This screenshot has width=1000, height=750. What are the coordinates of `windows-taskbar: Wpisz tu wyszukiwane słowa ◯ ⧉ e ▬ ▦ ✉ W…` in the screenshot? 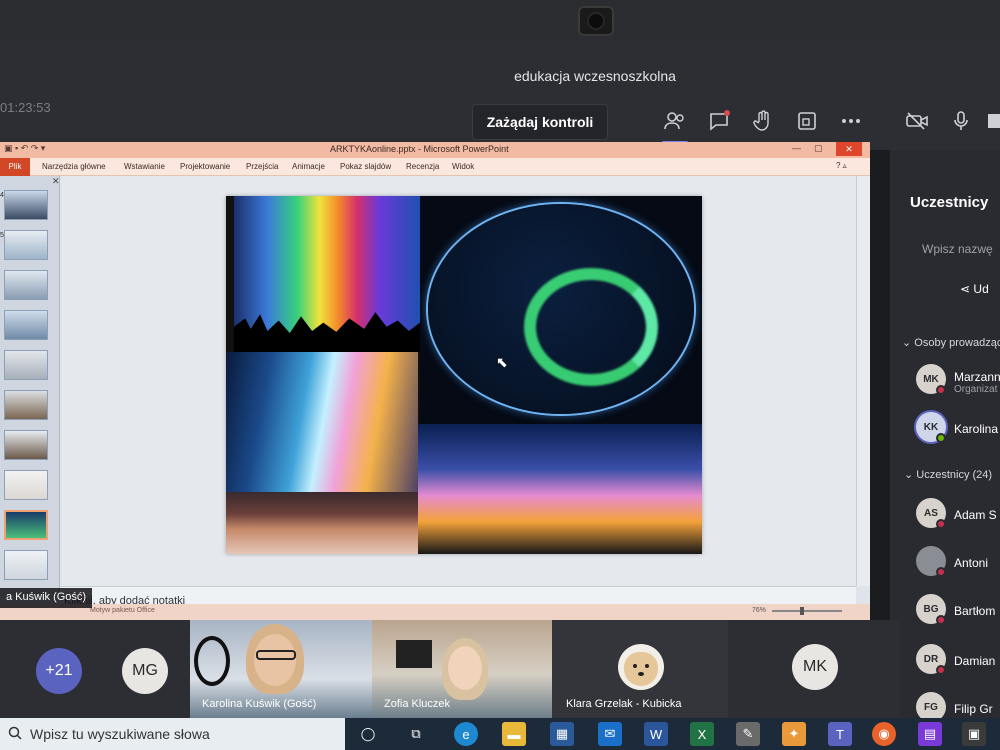 It's located at (500, 734).